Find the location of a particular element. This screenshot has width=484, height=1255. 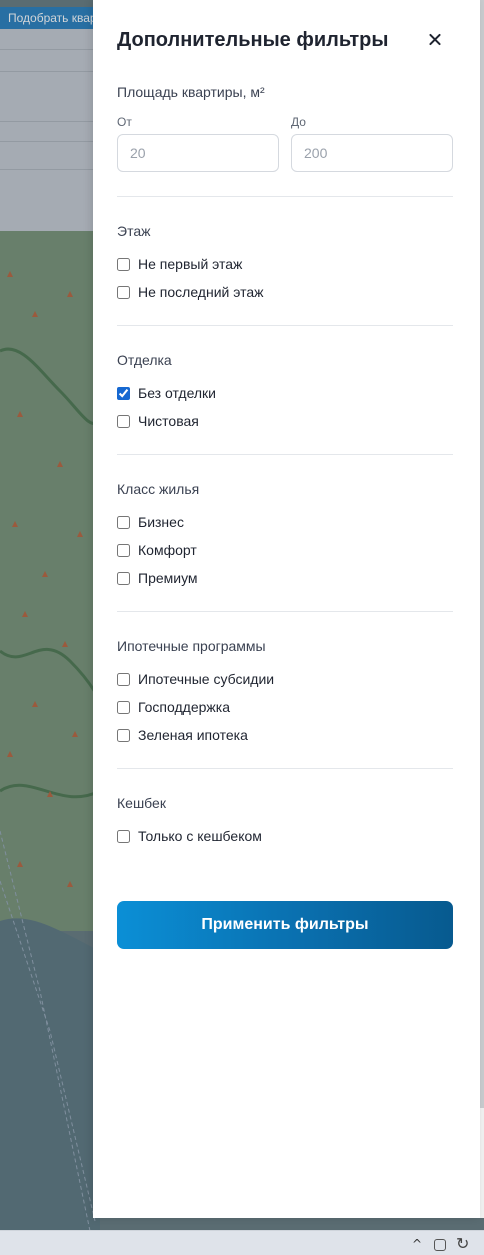

close-icon is located at coordinates (435, 40).